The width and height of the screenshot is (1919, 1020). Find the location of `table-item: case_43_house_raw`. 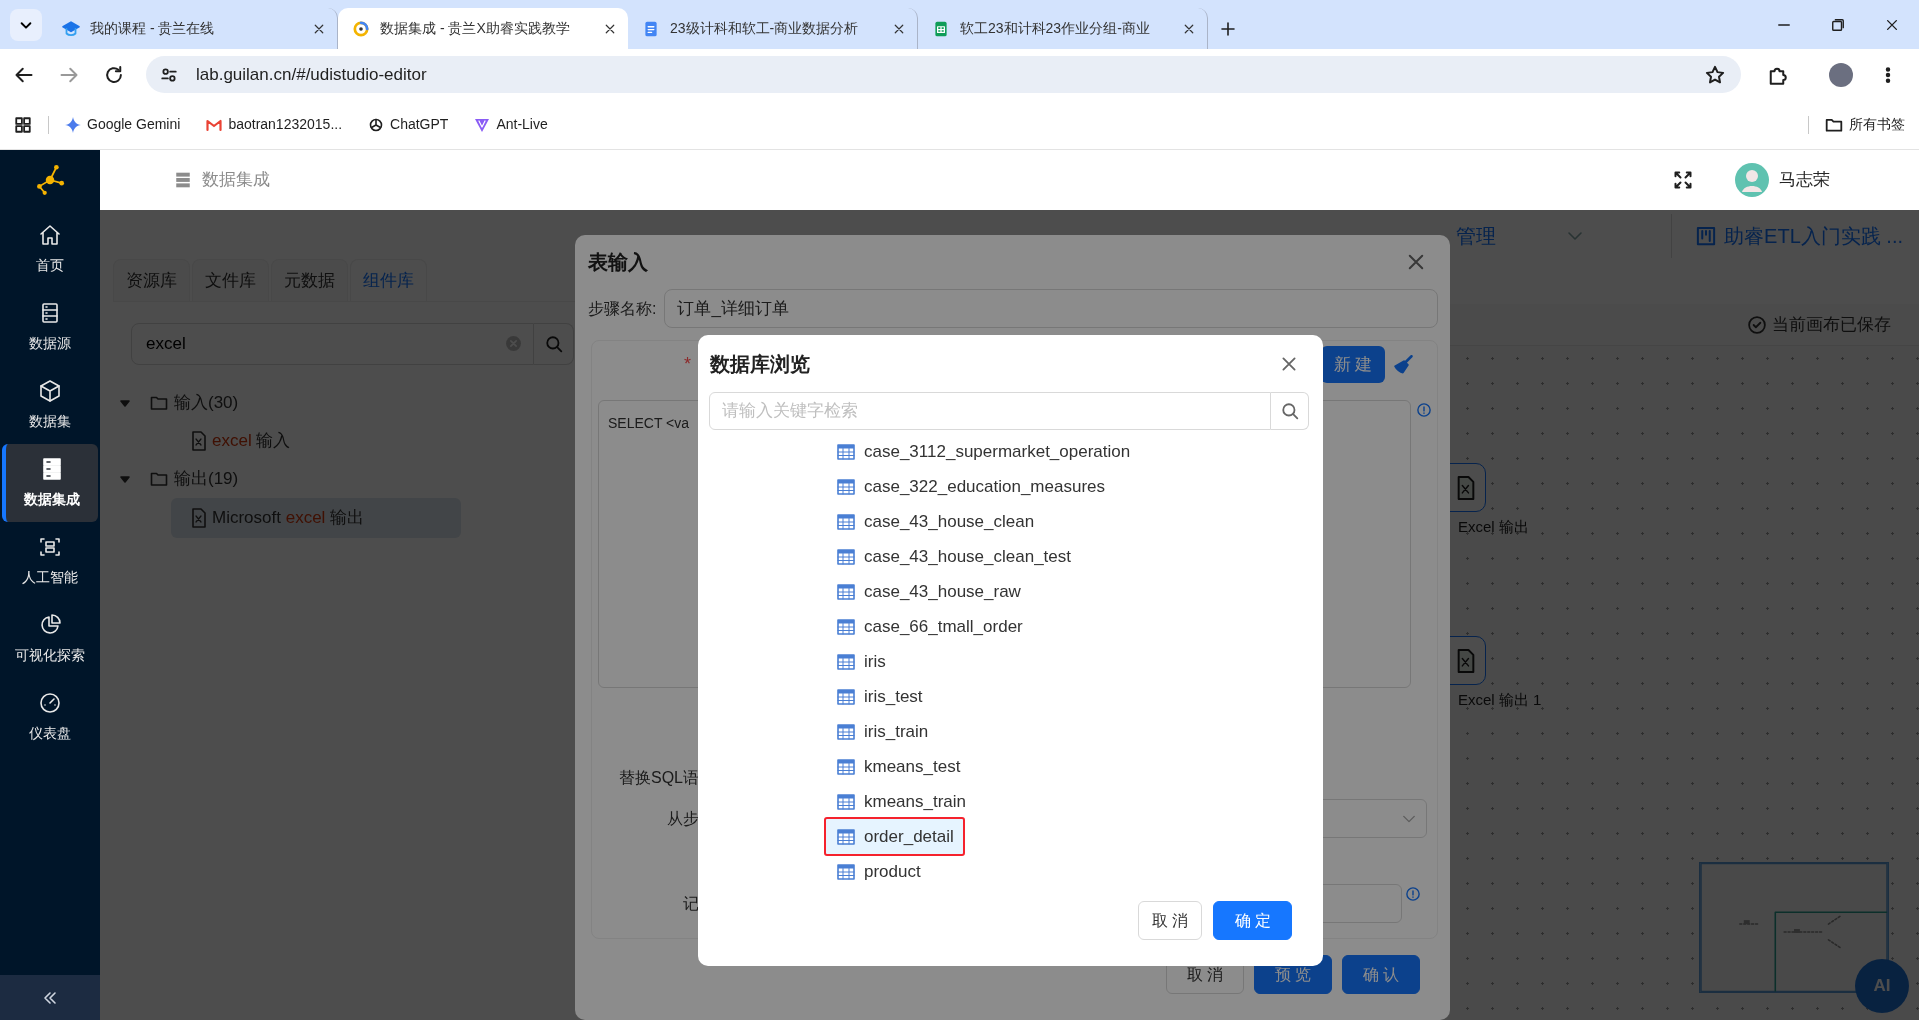

table-item: case_43_house_raw is located at coordinates (928, 591).